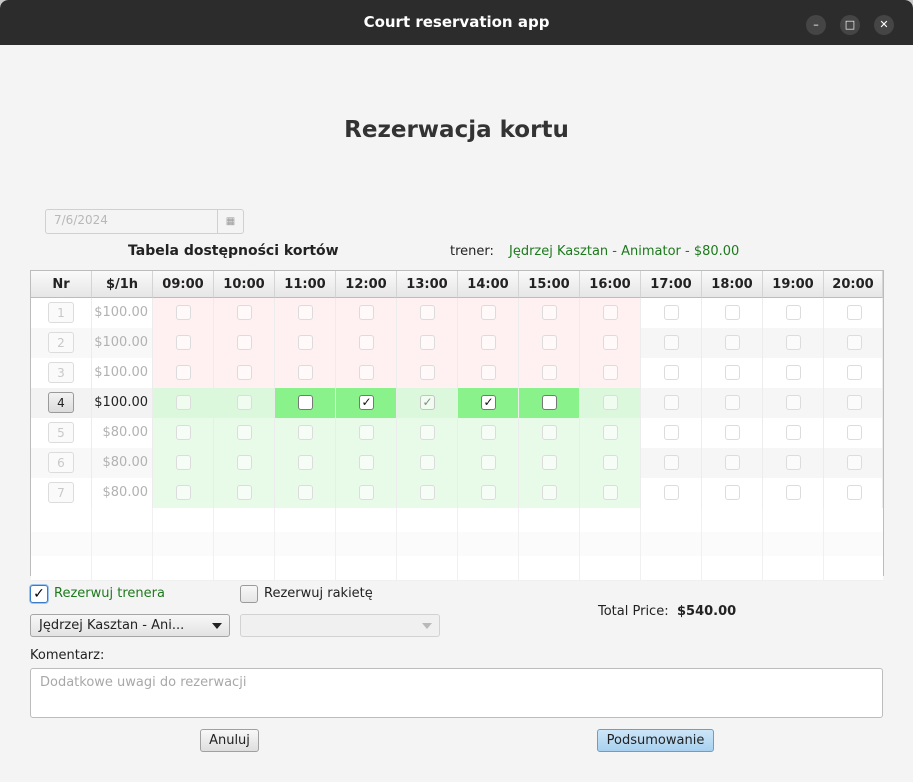 The width and height of the screenshot is (913, 782). What do you see at coordinates (61, 402) in the screenshot?
I see `court-number-button: 4` at bounding box center [61, 402].